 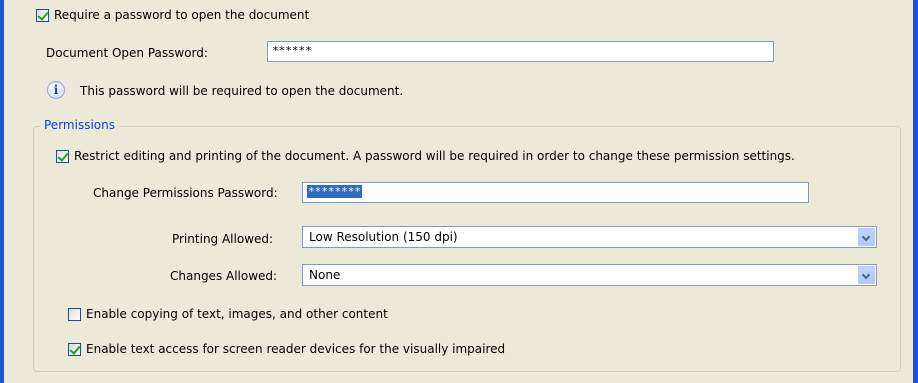 I want to click on printing-allowed-value: Low Resolution (150 dpi), so click(x=383, y=237).